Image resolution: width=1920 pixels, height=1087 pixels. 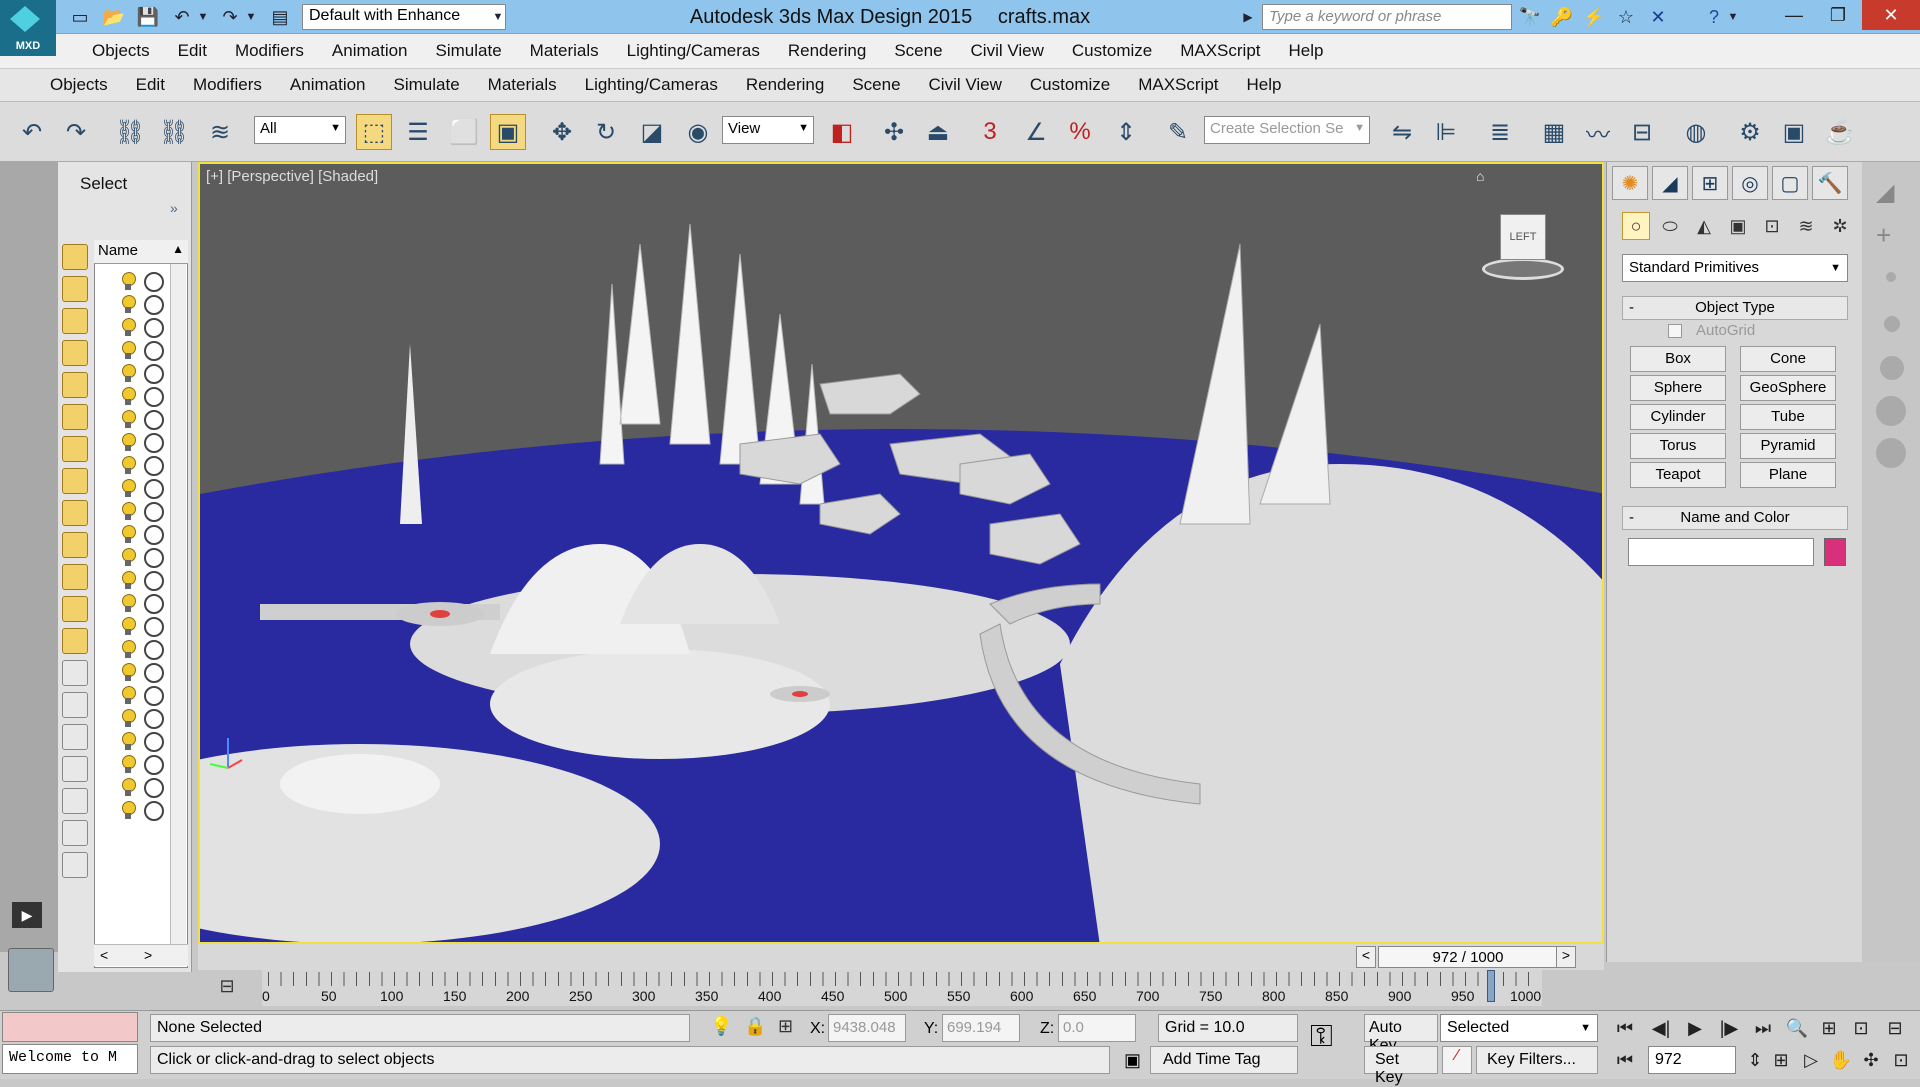 What do you see at coordinates (1661, 1028) in the screenshot?
I see `previous-frame-icon: ◀|` at bounding box center [1661, 1028].